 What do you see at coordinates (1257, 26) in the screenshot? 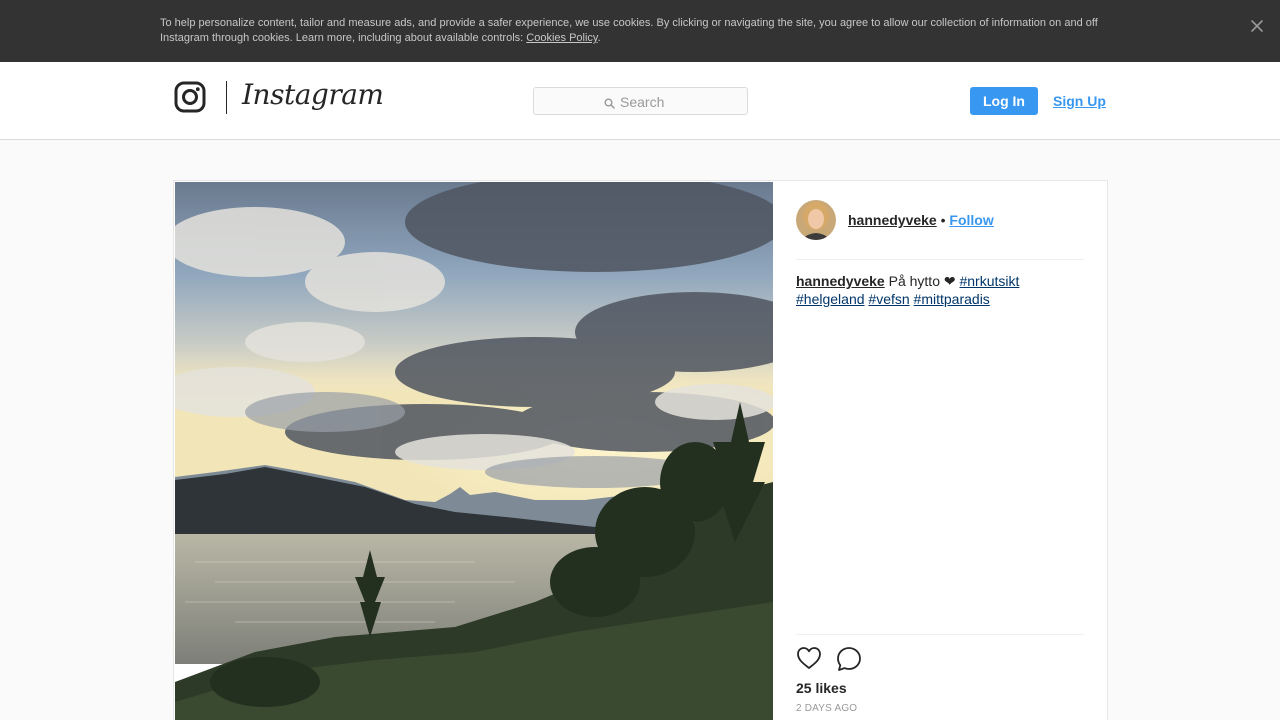
I see `close-icon` at bounding box center [1257, 26].